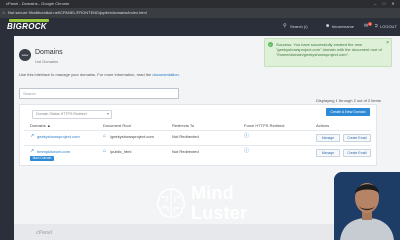 Image resolution: width=400 pixels, height=240 pixels. Describe the element at coordinates (44, 233) in the screenshot. I see `footer-brand: cPanel` at that location.